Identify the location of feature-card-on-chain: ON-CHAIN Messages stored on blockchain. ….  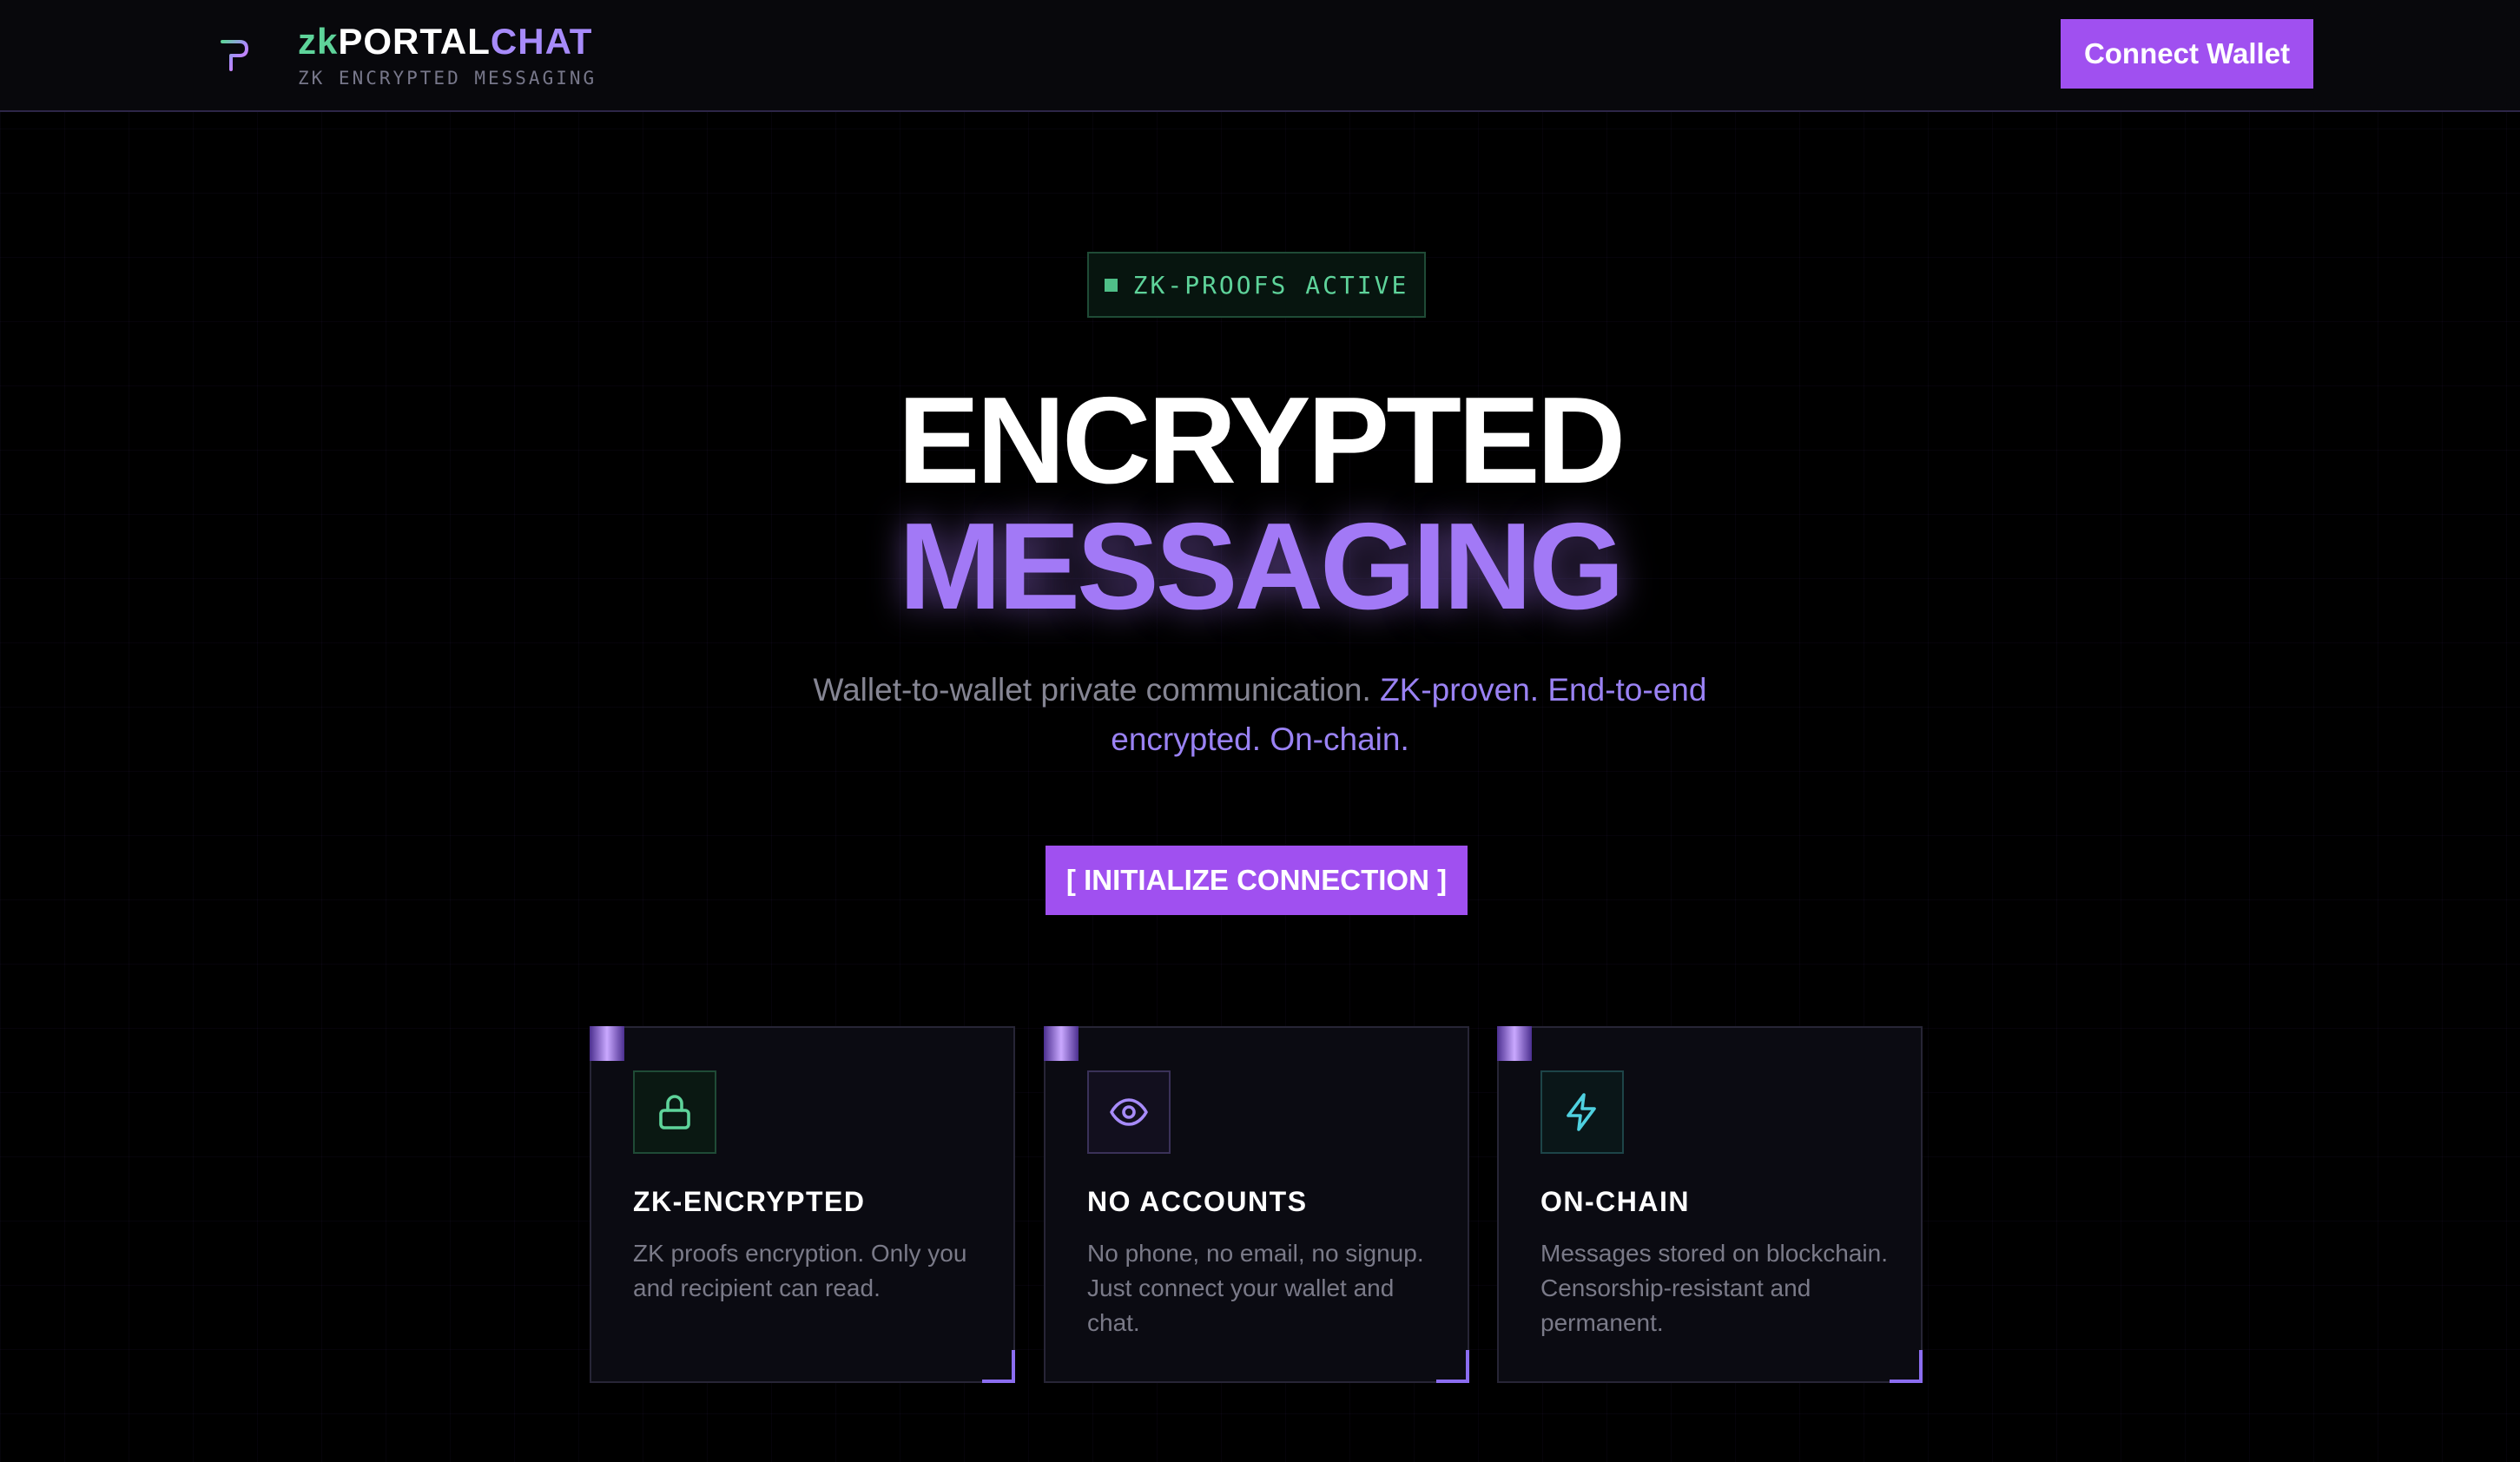
(1710, 1204).